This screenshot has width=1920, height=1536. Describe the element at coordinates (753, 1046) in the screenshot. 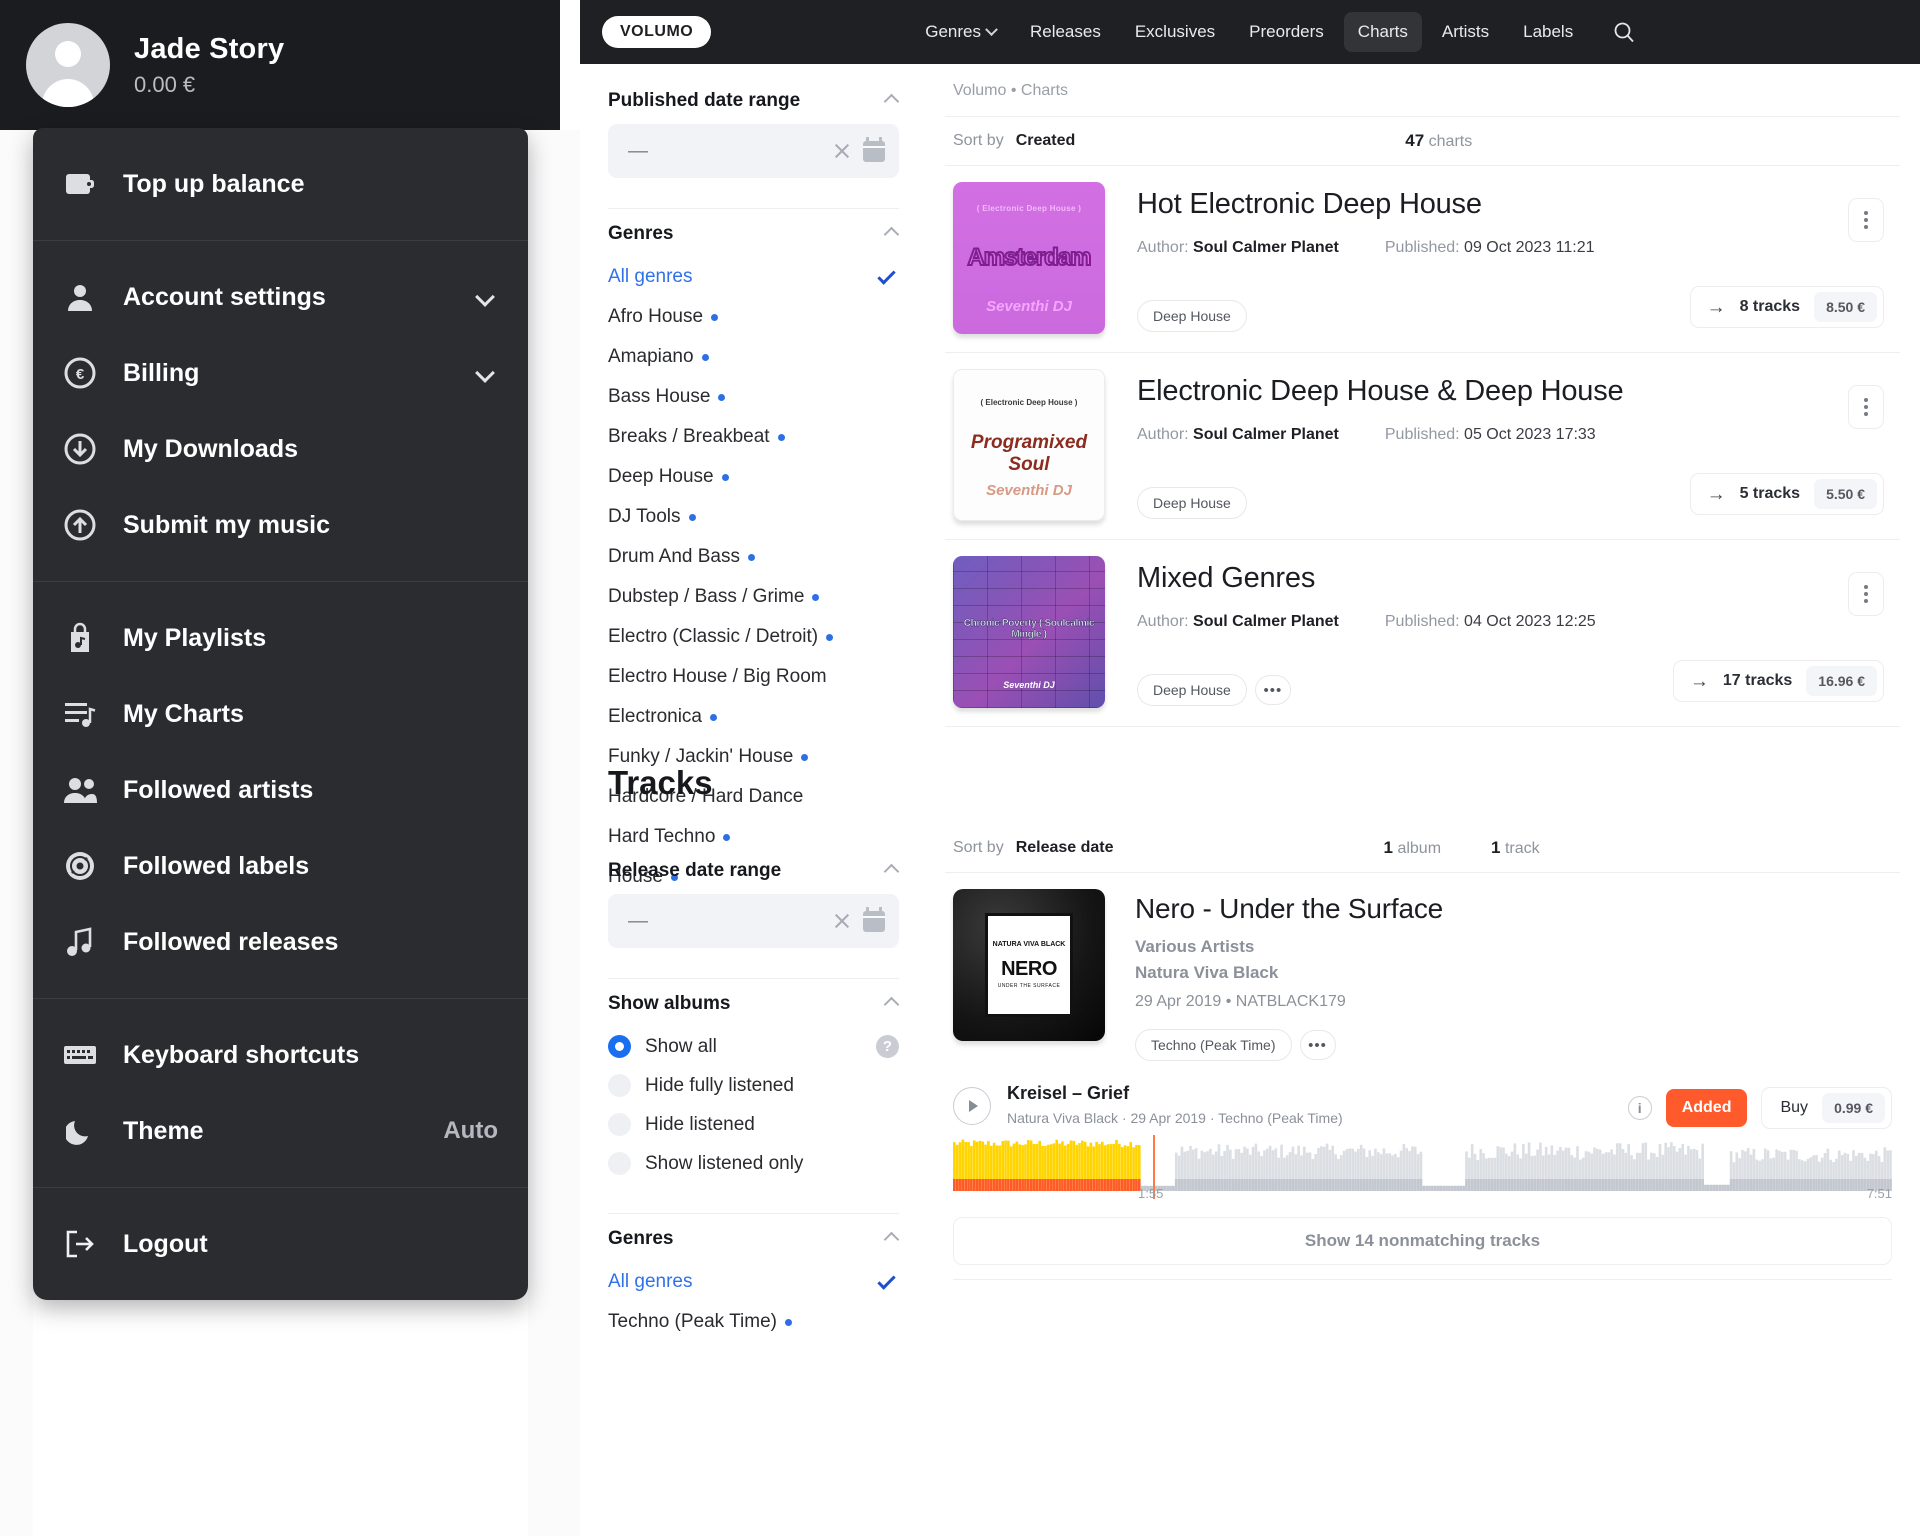

I see `radio-show-all: Show all ?` at that location.